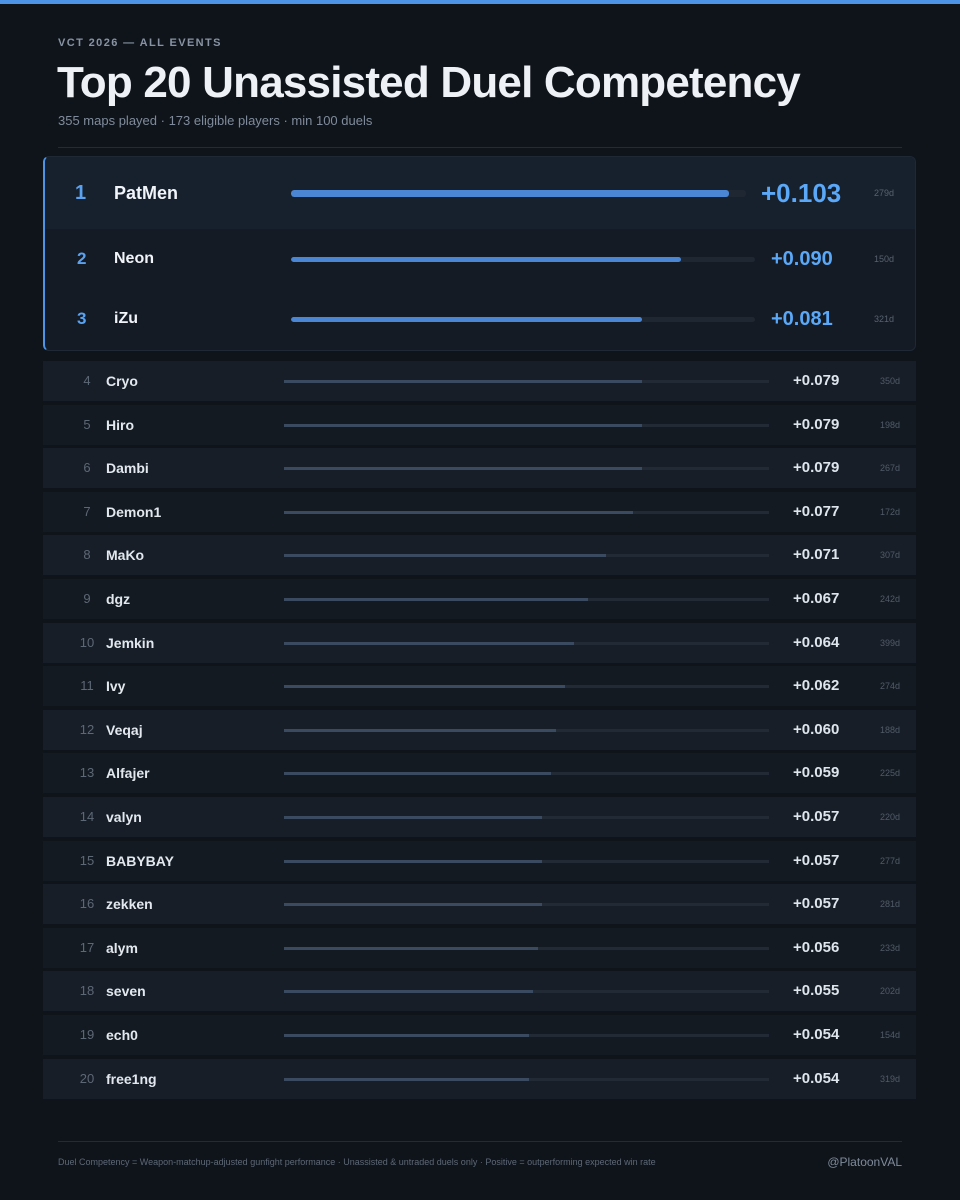 This screenshot has width=960, height=1200. I want to click on rank-label: 7, so click(87, 511).